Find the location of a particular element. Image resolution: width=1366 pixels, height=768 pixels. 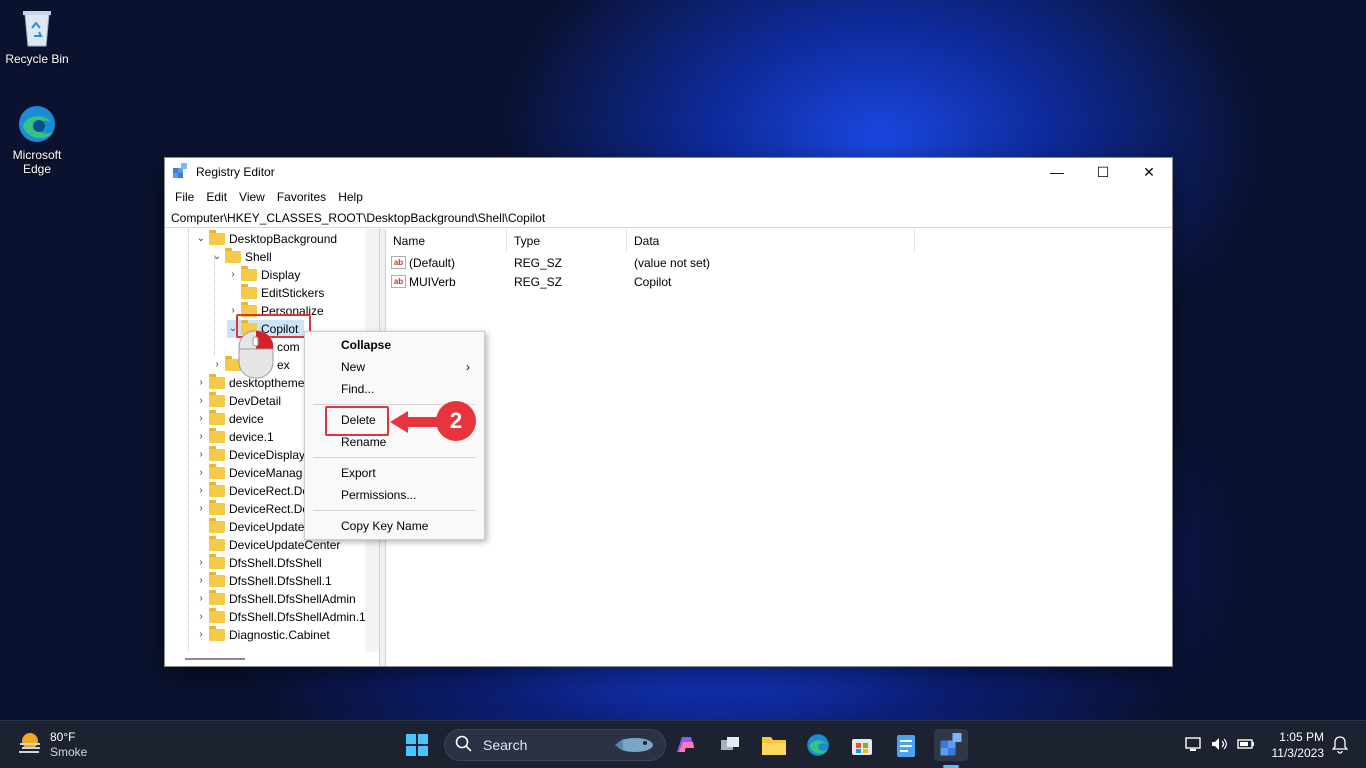

title-bar: Registry Editor — ☐ ✕ is located at coordinates (668, 172).